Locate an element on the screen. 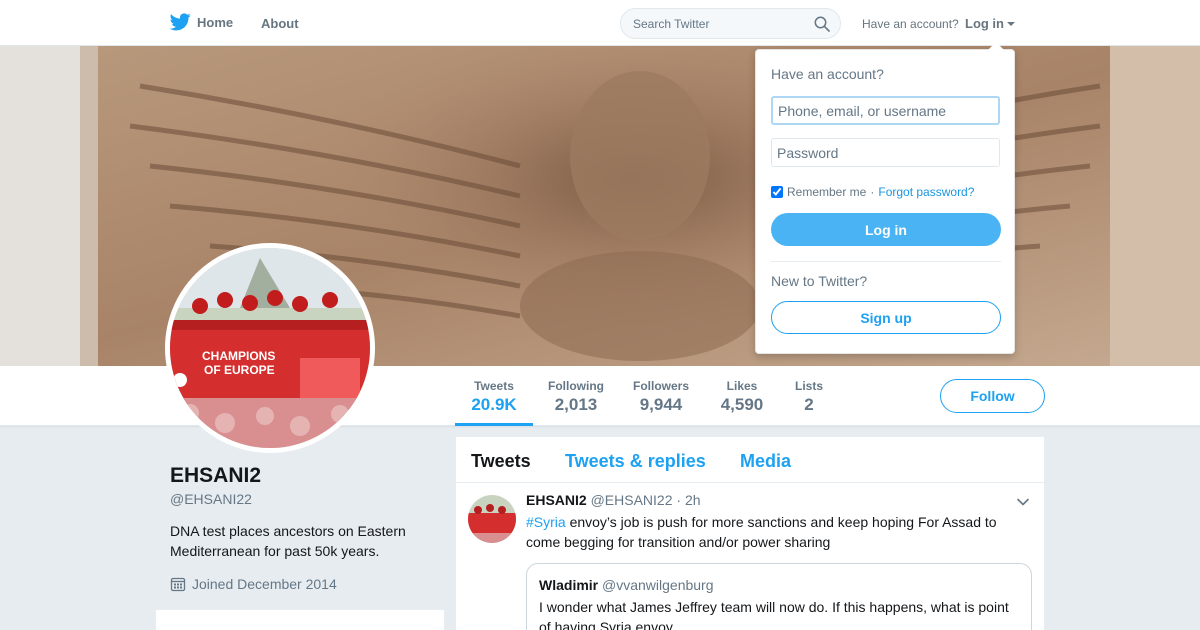 The image size is (1200, 630). stat-value: 2,013 is located at coordinates (576, 404).